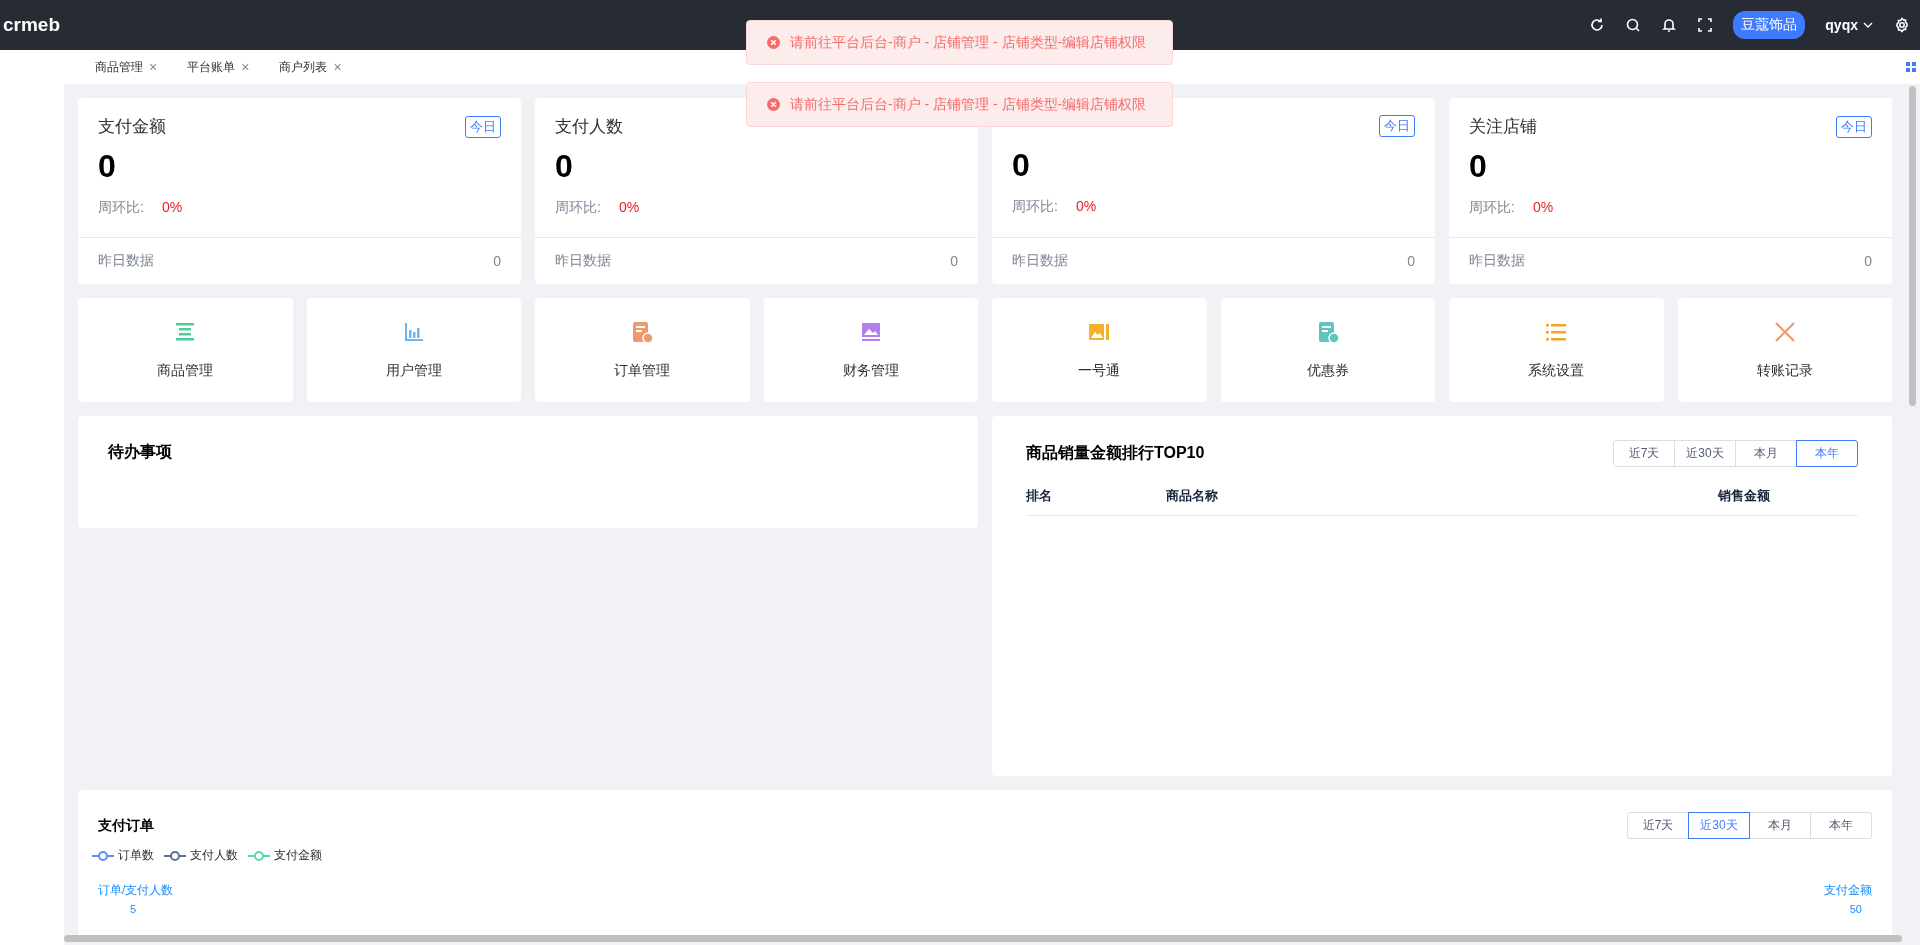 The width and height of the screenshot is (1920, 945). Describe the element at coordinates (1855, 909) in the screenshot. I see `axis-tick: 50` at that location.